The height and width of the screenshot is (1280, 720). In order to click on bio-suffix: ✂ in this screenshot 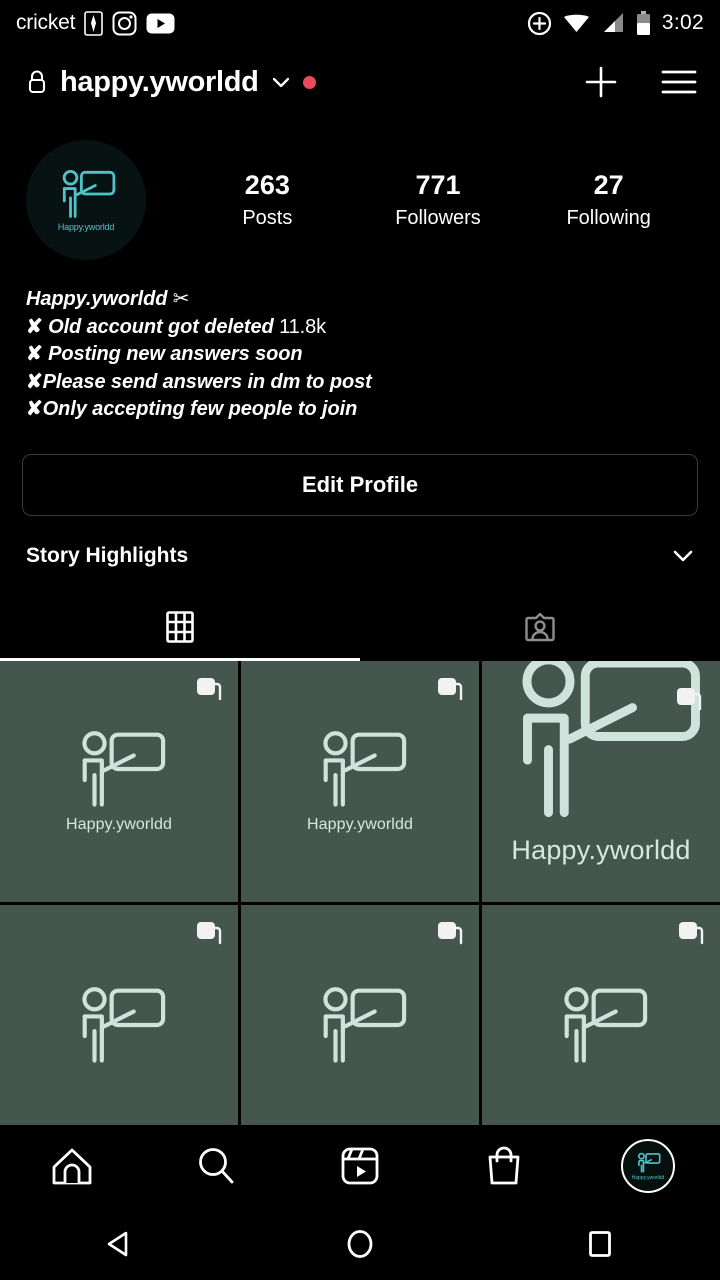, I will do `click(181, 299)`.